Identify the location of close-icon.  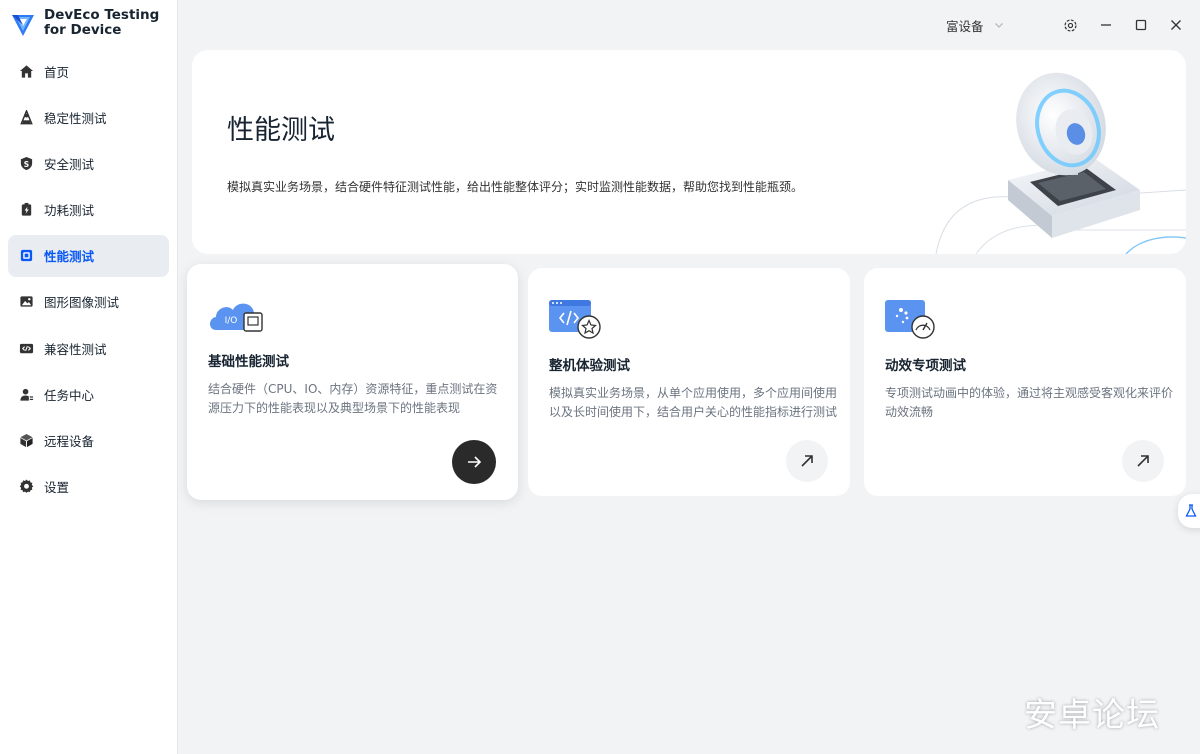
(1176, 25).